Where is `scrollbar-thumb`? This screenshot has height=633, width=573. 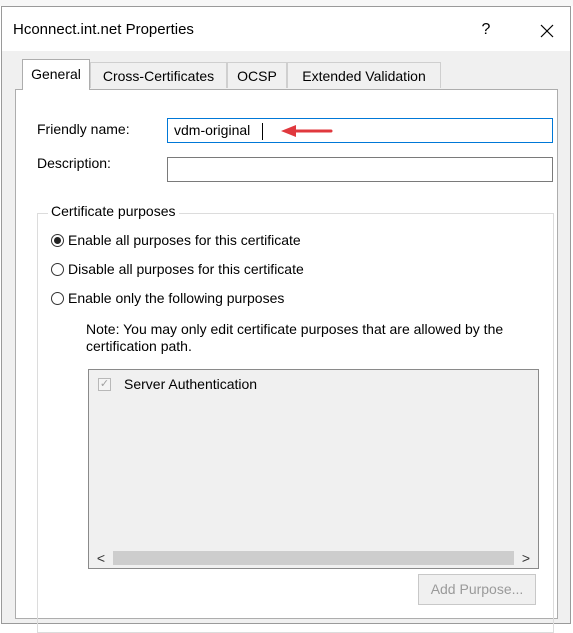
scrollbar-thumb is located at coordinates (313, 558).